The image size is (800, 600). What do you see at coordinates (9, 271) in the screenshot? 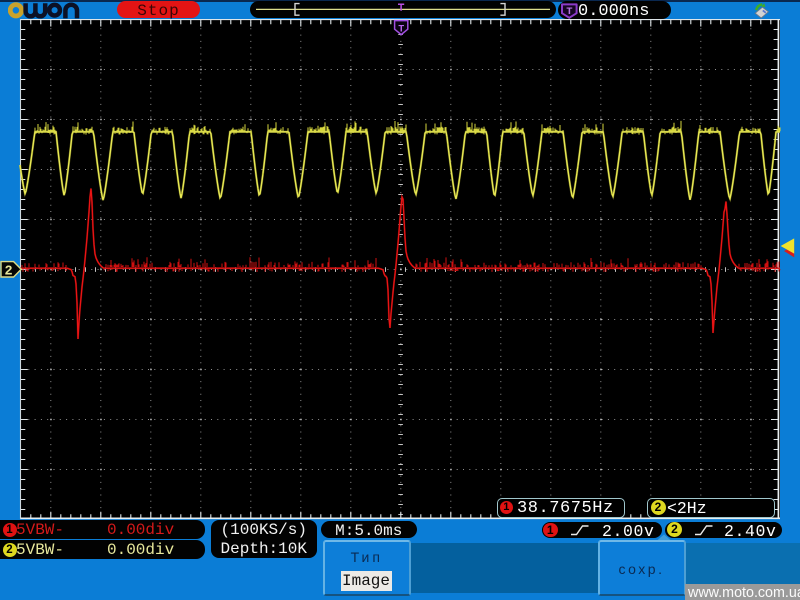
I see `svg-text: 2` at bounding box center [9, 271].